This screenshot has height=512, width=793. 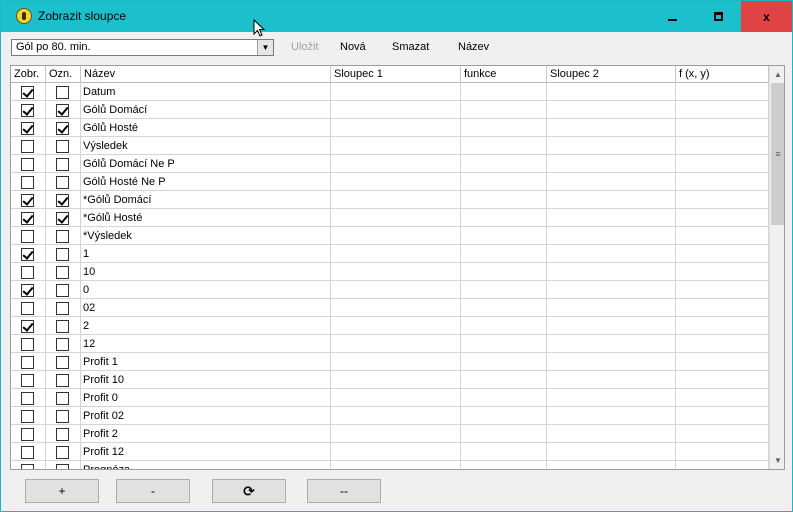 I want to click on header-show: Zobr., so click(x=28, y=74).